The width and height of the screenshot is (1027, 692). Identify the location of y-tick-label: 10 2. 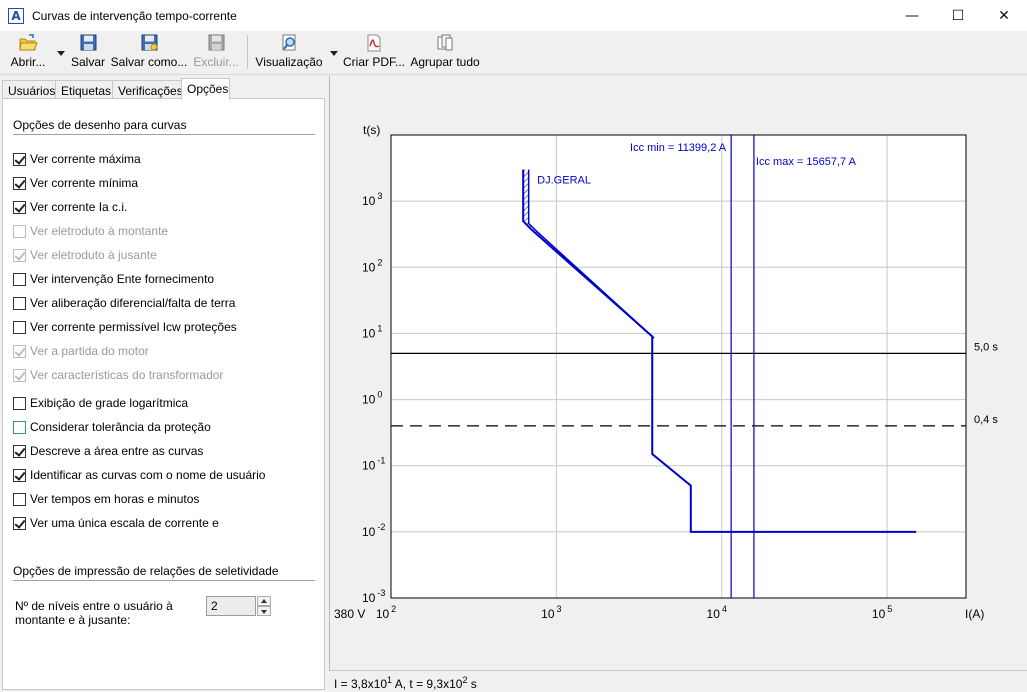
(372, 265).